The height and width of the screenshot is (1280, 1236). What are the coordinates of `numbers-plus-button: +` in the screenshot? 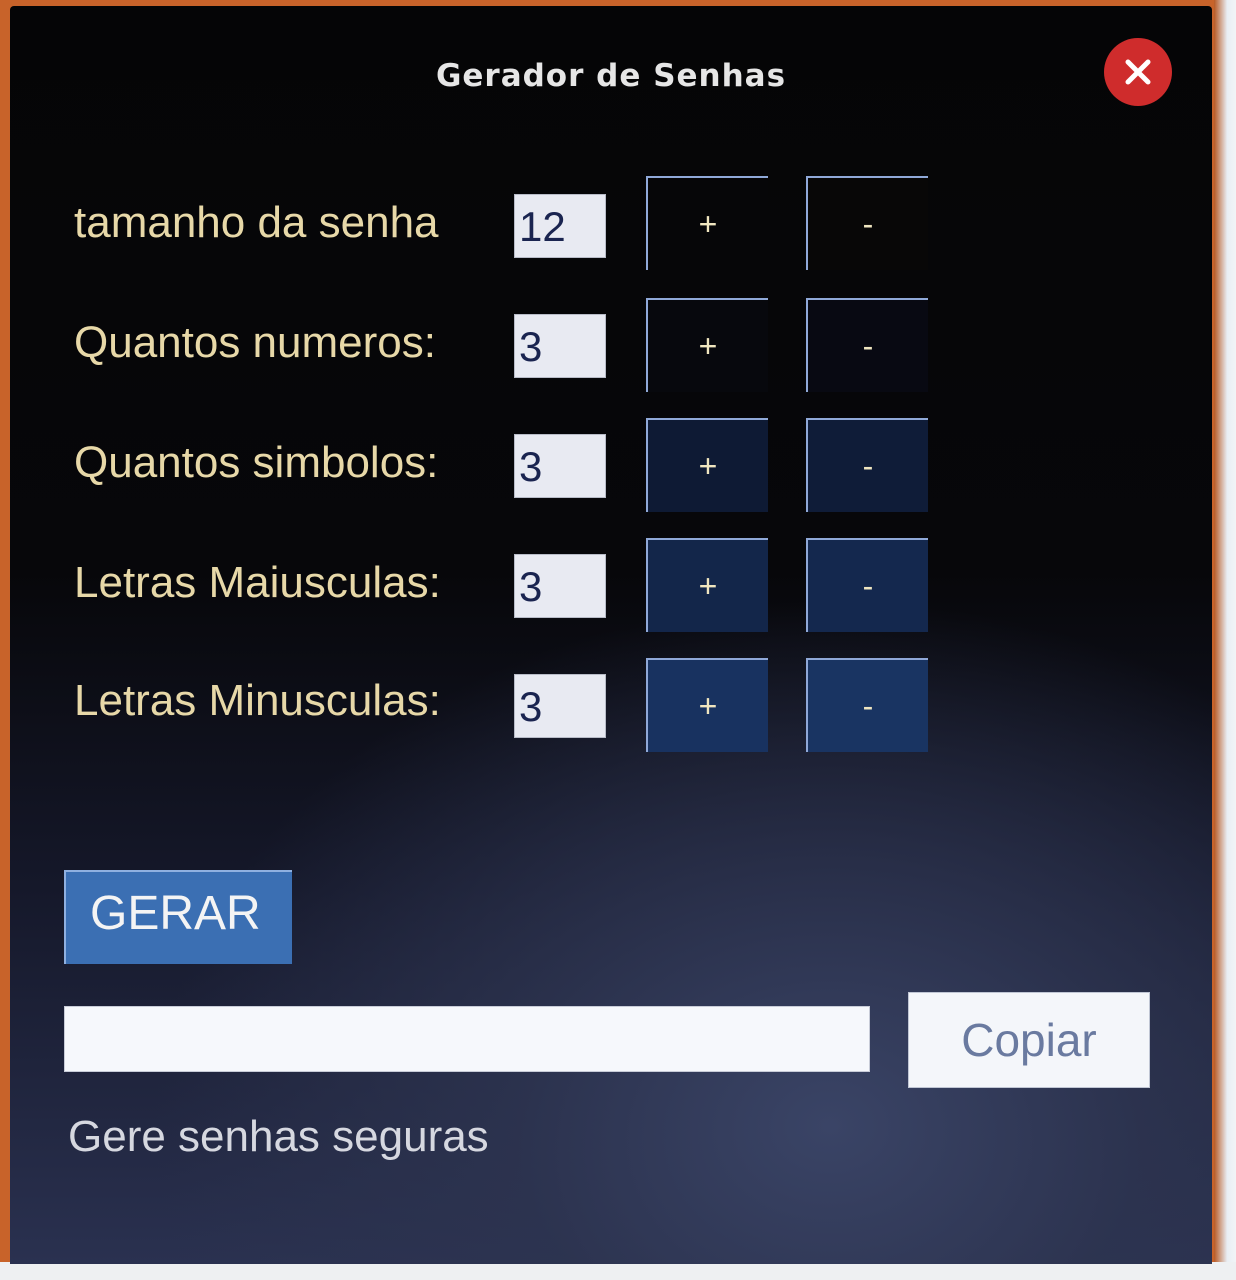 It's located at (707, 345).